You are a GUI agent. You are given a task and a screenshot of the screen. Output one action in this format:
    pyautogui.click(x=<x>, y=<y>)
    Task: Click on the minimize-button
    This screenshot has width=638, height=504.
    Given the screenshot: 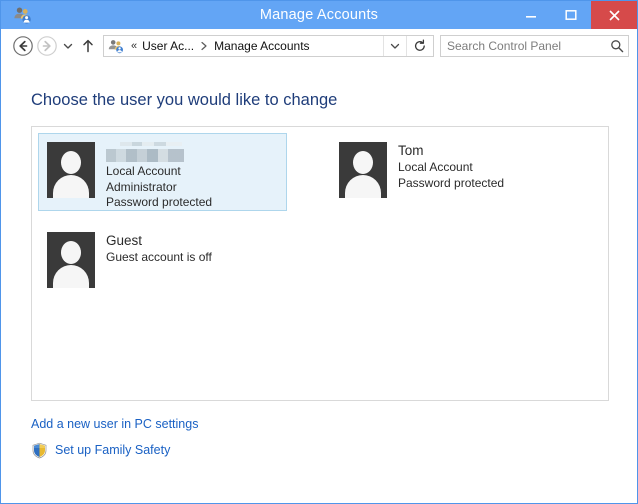 What is the action you would take?
    pyautogui.click(x=531, y=15)
    